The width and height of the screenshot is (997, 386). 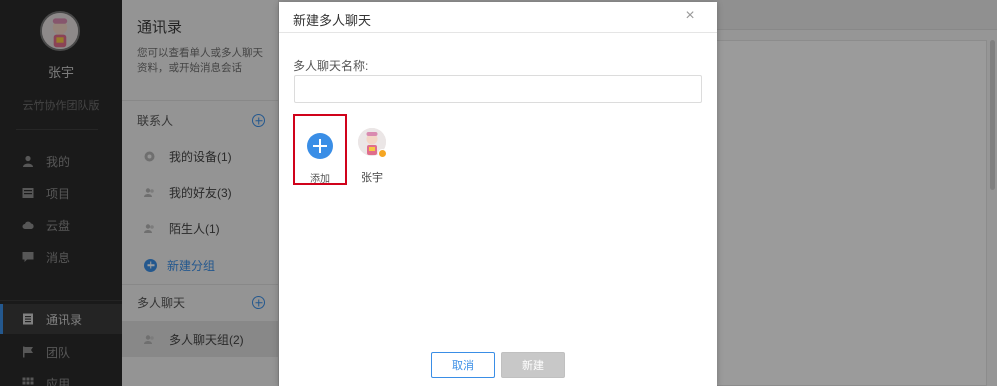 What do you see at coordinates (690, 16) in the screenshot?
I see `close-icon: ×` at bounding box center [690, 16].